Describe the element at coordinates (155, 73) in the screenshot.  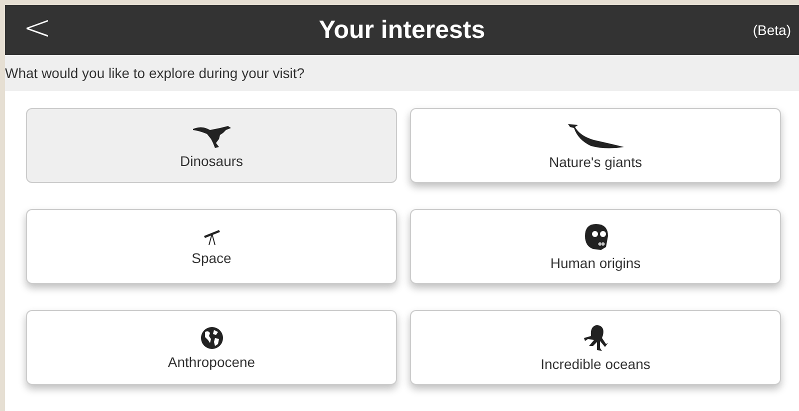
I see `prompt-text: What would you like to explore during your visit?` at that location.